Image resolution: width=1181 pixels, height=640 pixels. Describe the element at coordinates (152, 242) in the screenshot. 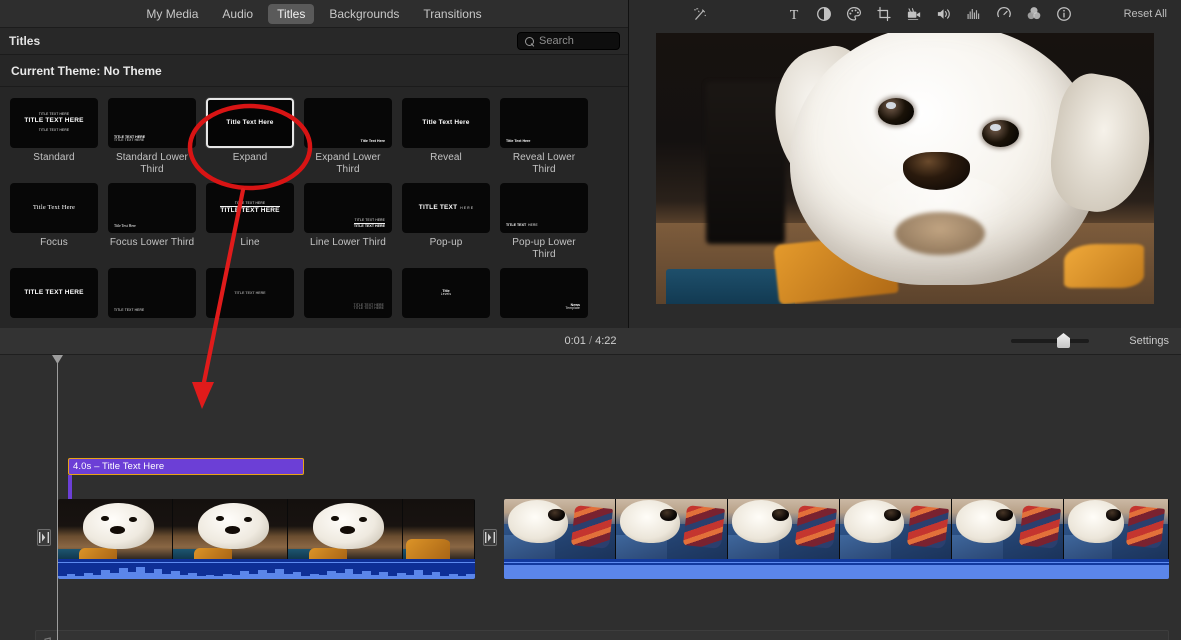

I see `title-label: Focus Lower Third` at that location.